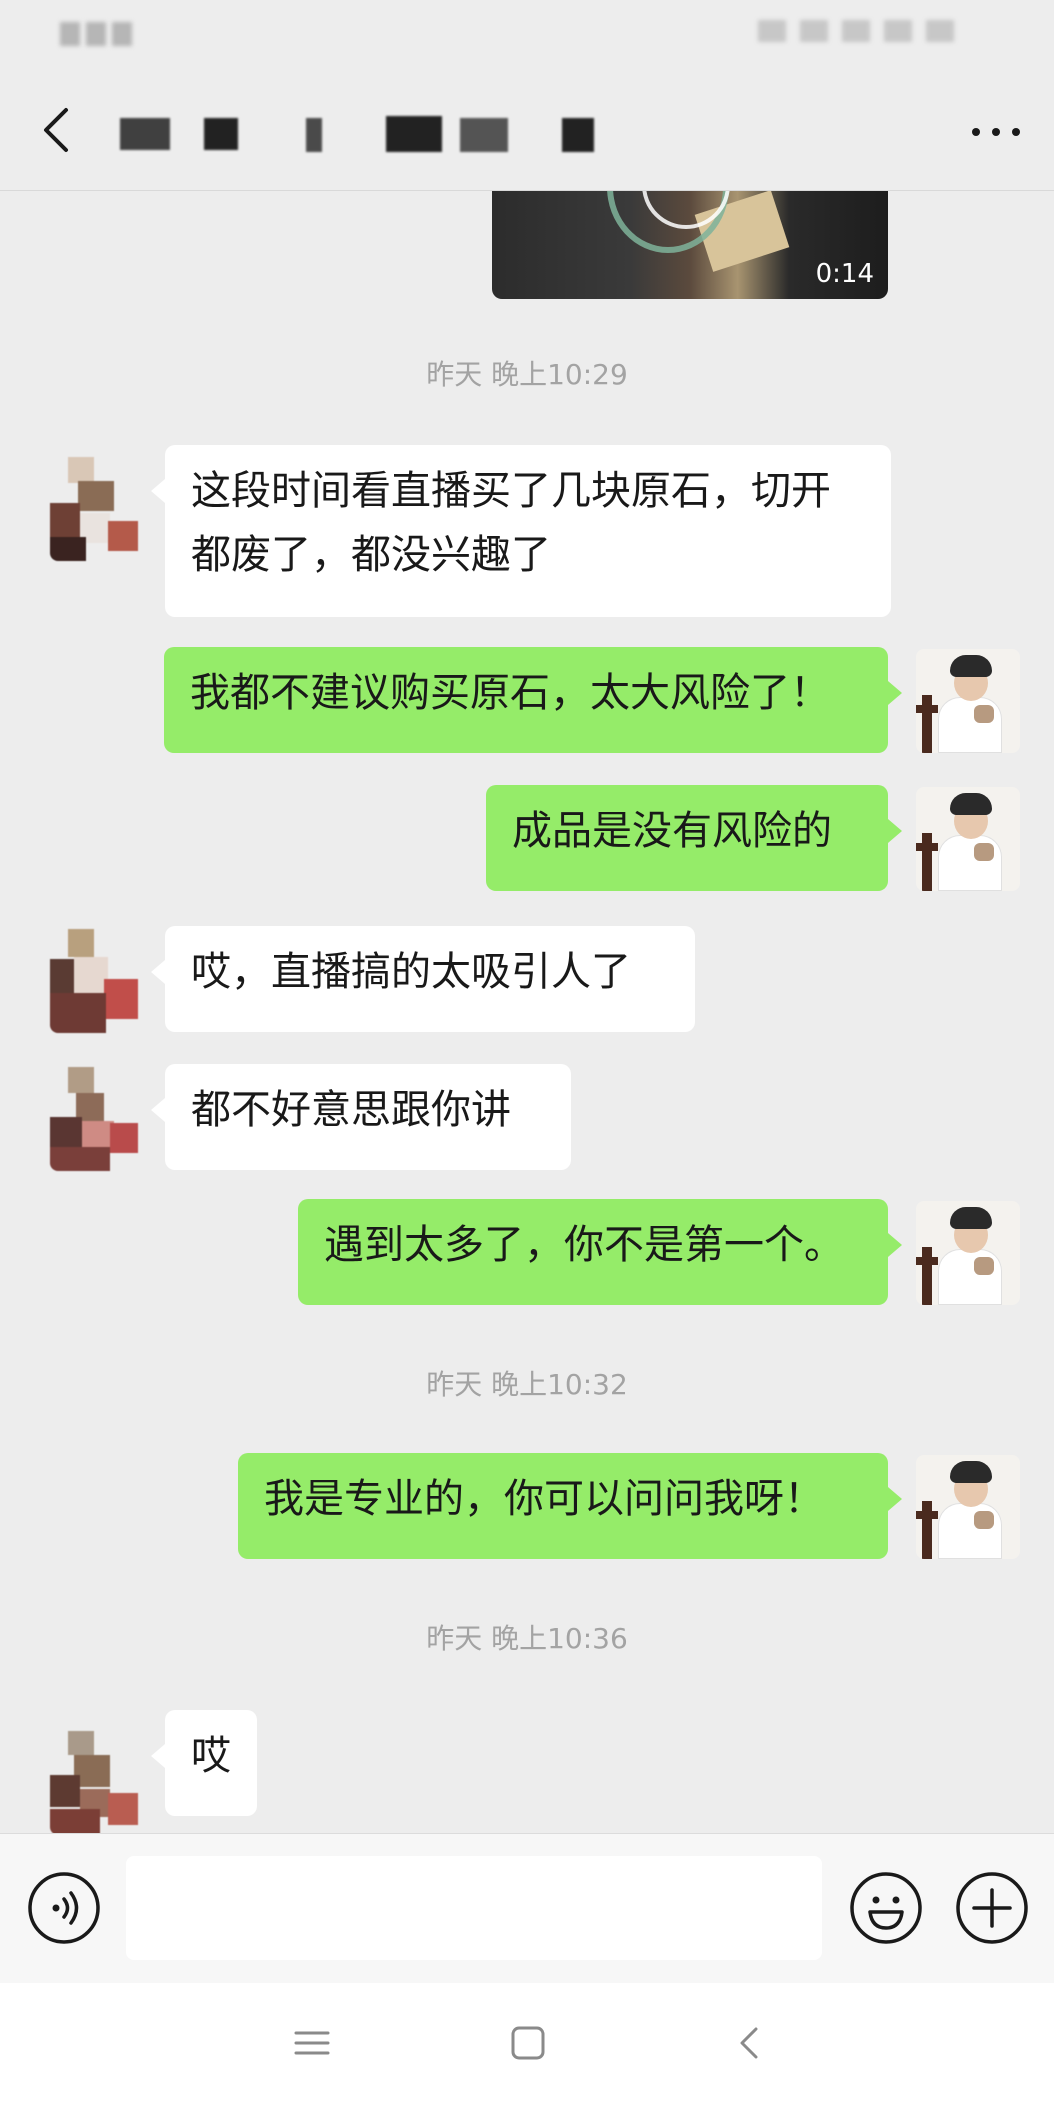 The height and width of the screenshot is (2108, 1054). Describe the element at coordinates (886, 1908) in the screenshot. I see `emoji-icon` at that location.